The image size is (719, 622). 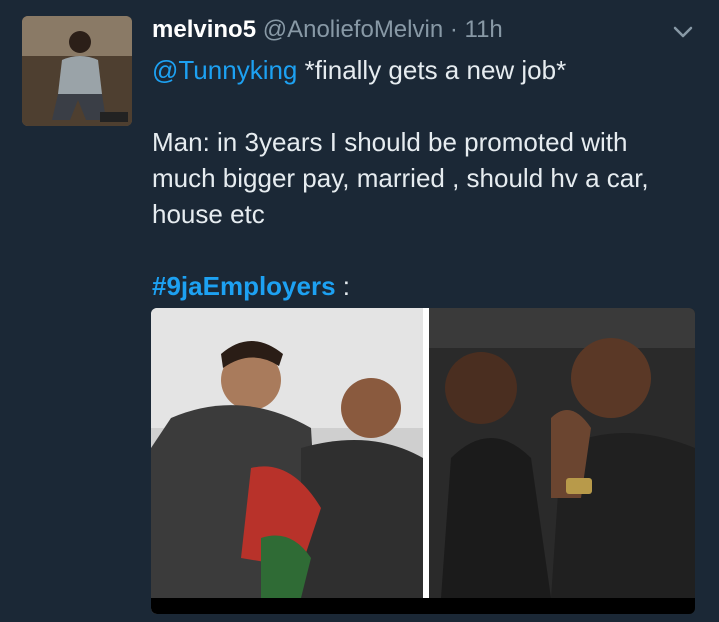 I want to click on tweet-line-2: Man: in 3years I should be promoted with, so click(x=390, y=142).